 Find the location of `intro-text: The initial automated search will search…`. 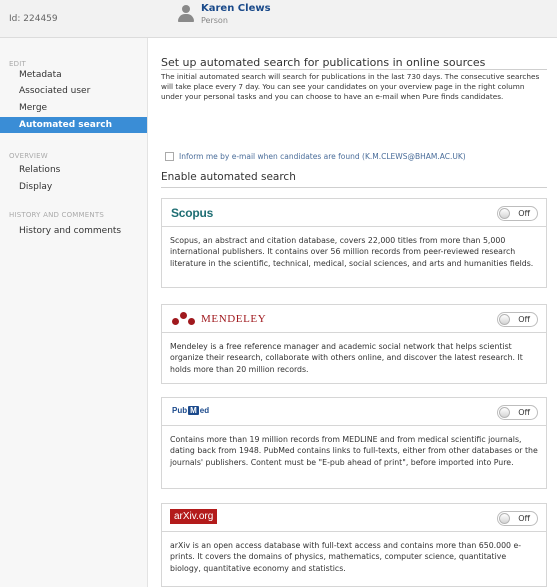

intro-text: The initial automated search will search… is located at coordinates (350, 86).